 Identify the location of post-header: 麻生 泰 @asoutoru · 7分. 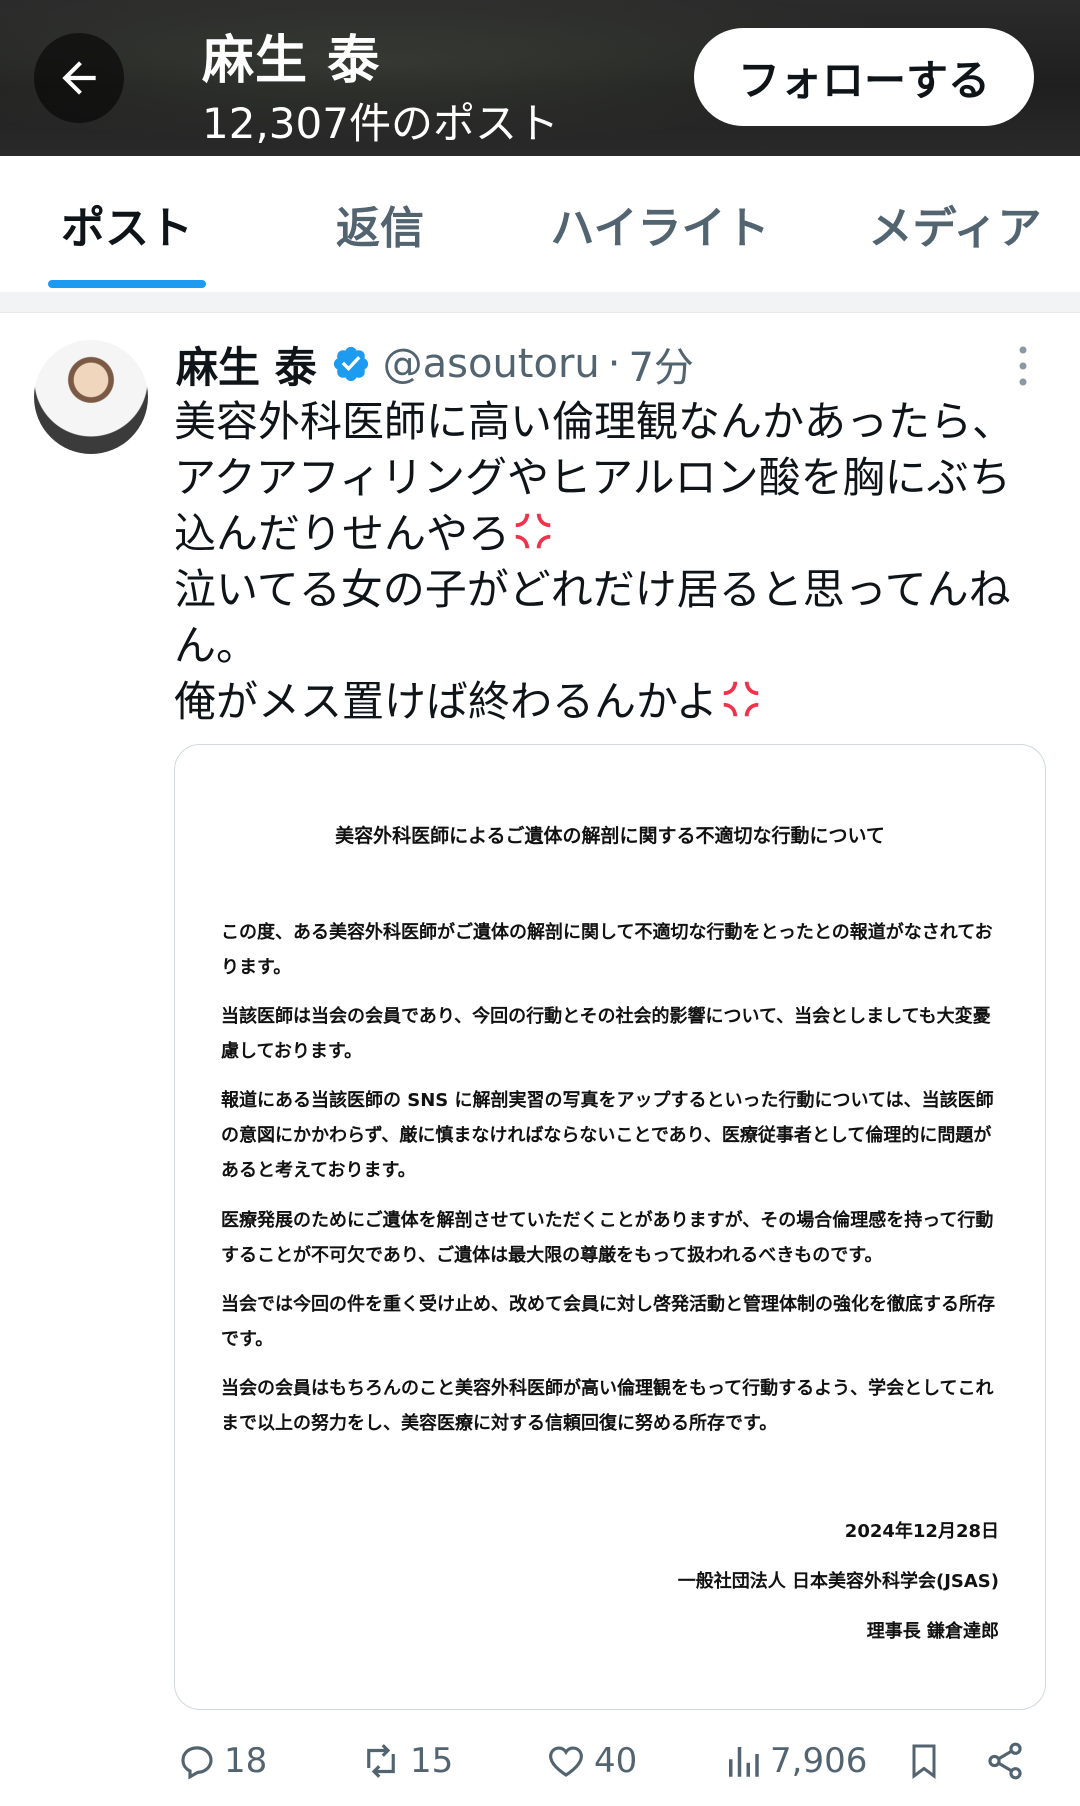
(435, 364).